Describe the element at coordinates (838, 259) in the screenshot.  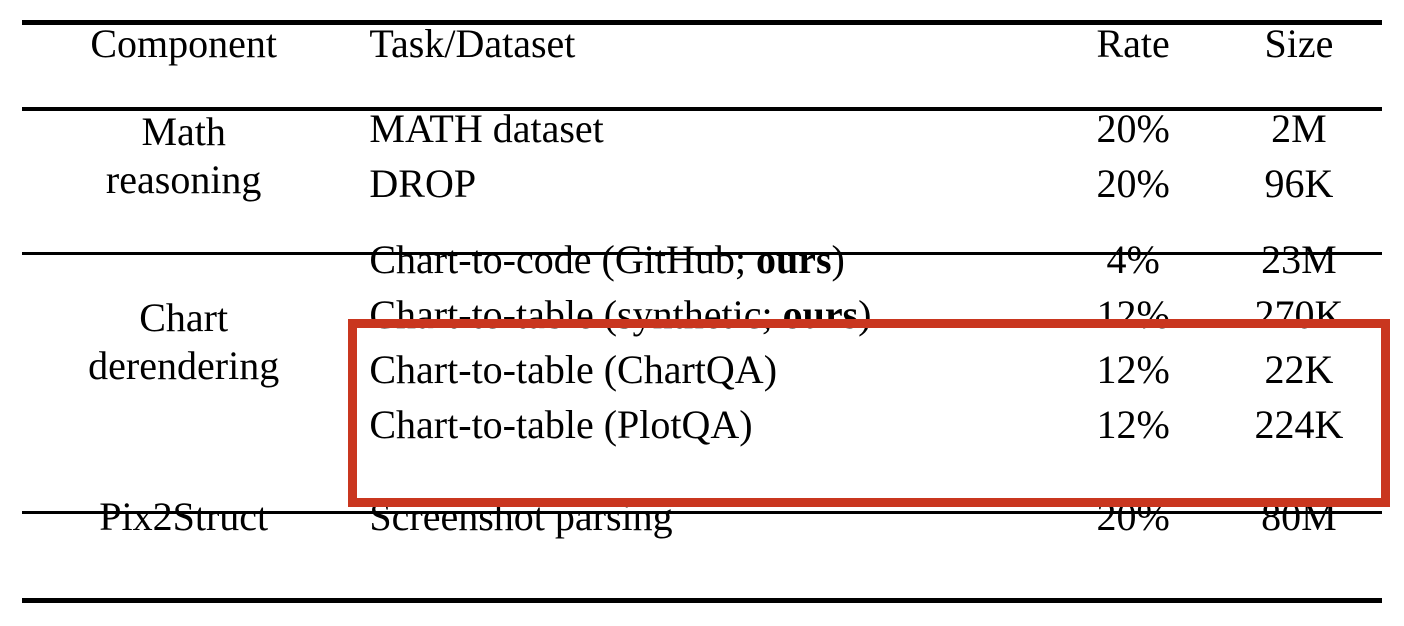
I see `task-label-suffix: )` at that location.